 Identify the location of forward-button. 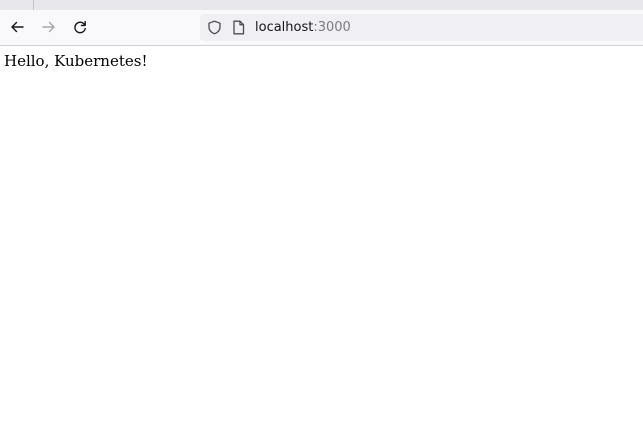
(49, 27).